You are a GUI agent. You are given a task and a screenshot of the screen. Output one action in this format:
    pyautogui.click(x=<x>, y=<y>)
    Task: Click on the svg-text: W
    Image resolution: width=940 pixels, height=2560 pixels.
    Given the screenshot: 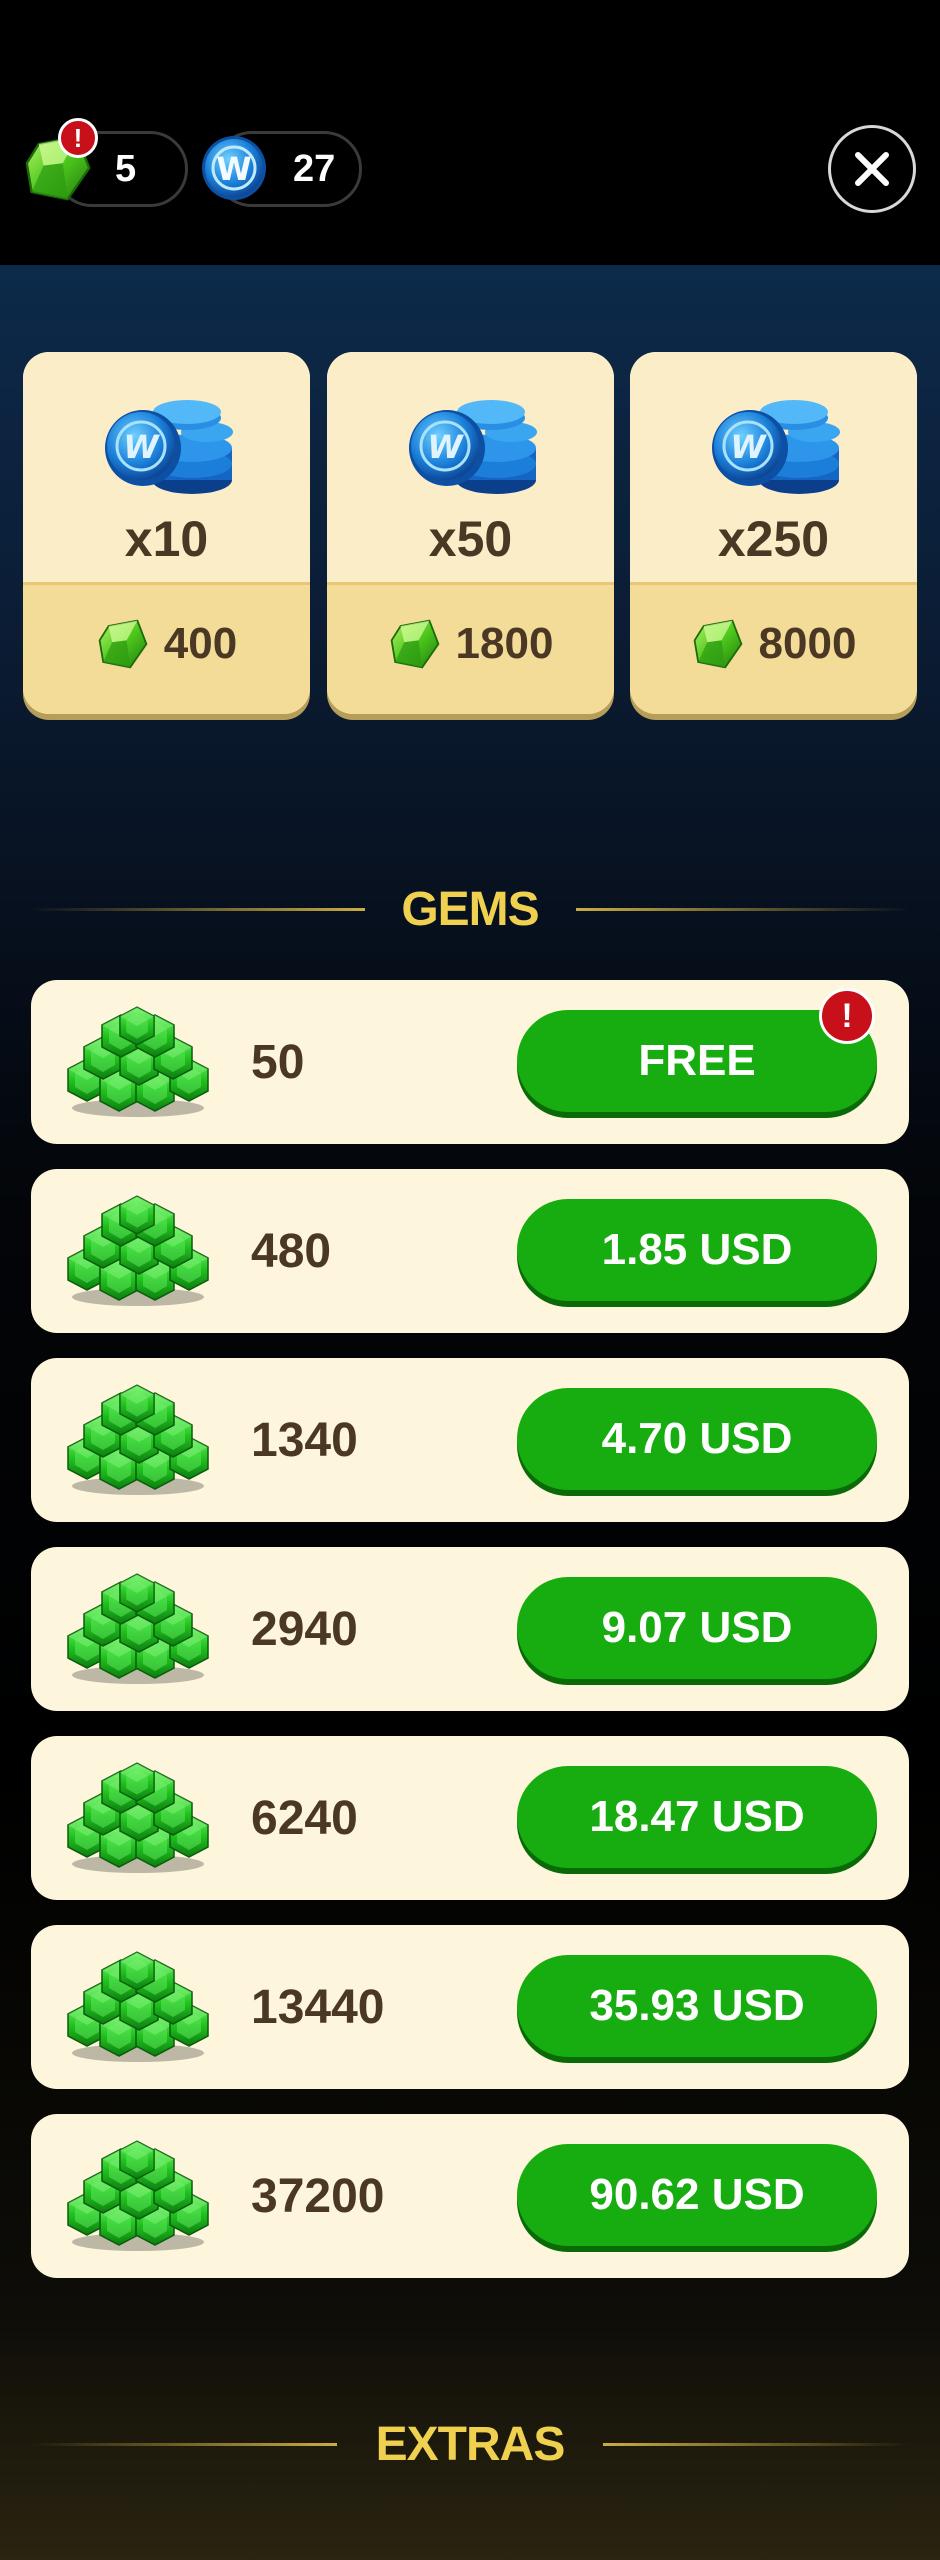 What is the action you would take?
    pyautogui.click(x=233, y=169)
    